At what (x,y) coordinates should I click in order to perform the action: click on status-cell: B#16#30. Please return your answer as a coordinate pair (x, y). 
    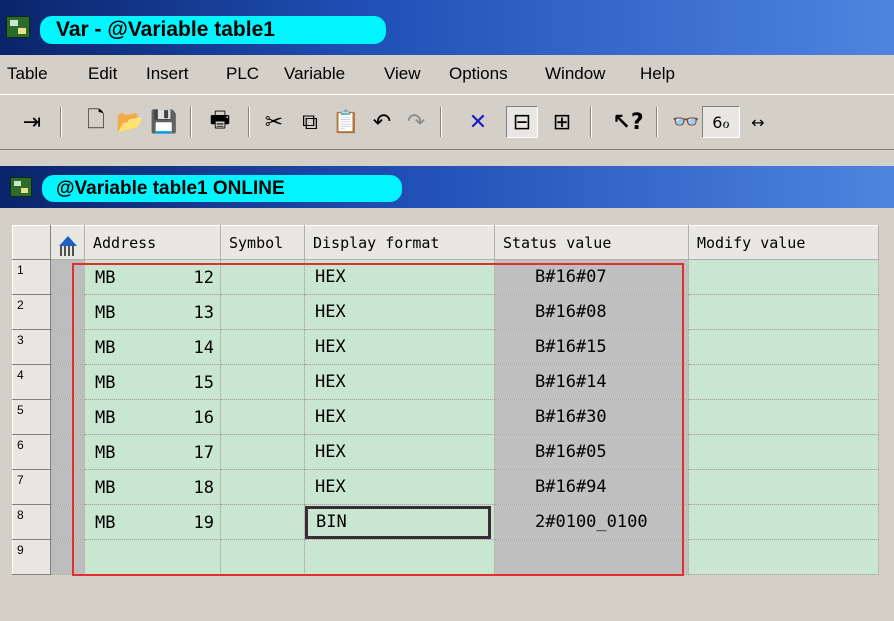
    Looking at the image, I should click on (591, 417).